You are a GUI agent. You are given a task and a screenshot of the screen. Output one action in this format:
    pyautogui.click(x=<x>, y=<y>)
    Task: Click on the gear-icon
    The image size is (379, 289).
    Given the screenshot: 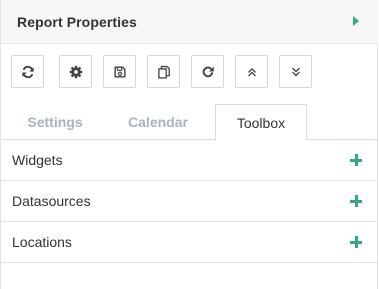 What is the action you would take?
    pyautogui.click(x=75, y=71)
    